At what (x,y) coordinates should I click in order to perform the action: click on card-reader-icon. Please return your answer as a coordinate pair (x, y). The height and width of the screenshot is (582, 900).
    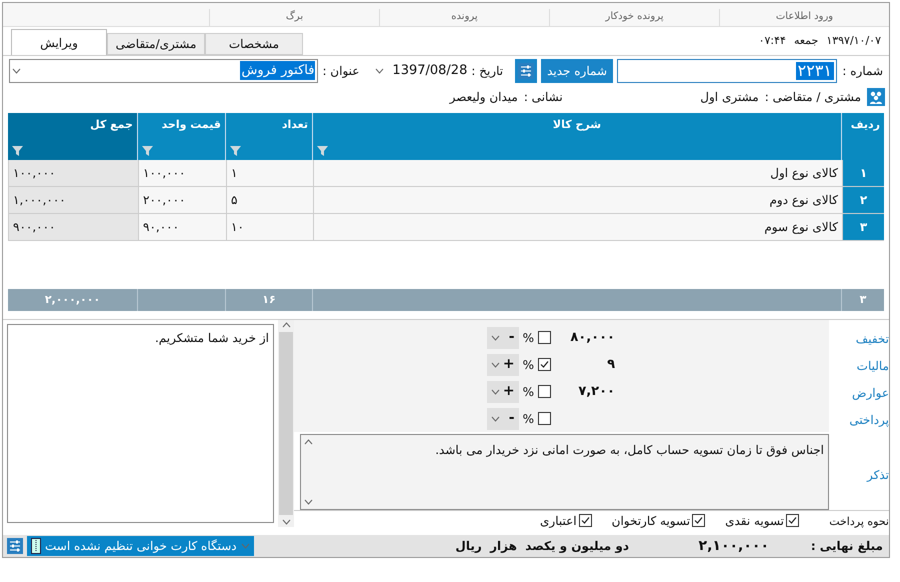
    Looking at the image, I should click on (36, 546).